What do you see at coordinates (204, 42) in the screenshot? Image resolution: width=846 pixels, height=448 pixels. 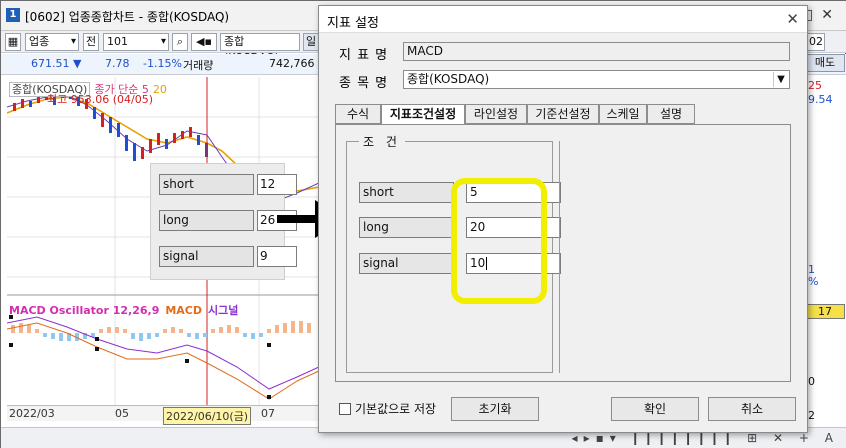 I see `sound-icon: ◀▪` at bounding box center [204, 42].